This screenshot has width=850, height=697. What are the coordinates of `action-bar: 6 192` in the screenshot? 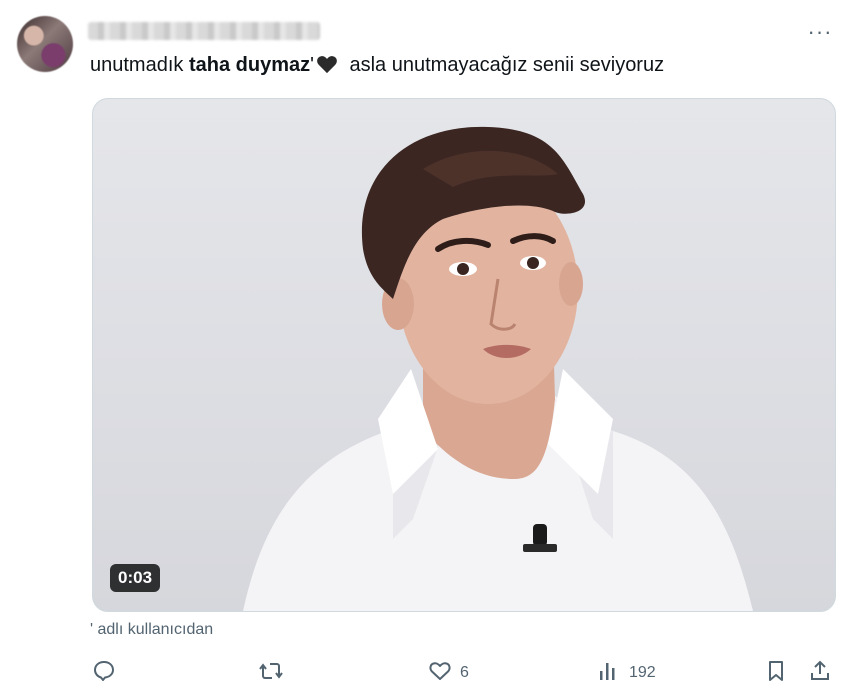 It's located at (425, 673).